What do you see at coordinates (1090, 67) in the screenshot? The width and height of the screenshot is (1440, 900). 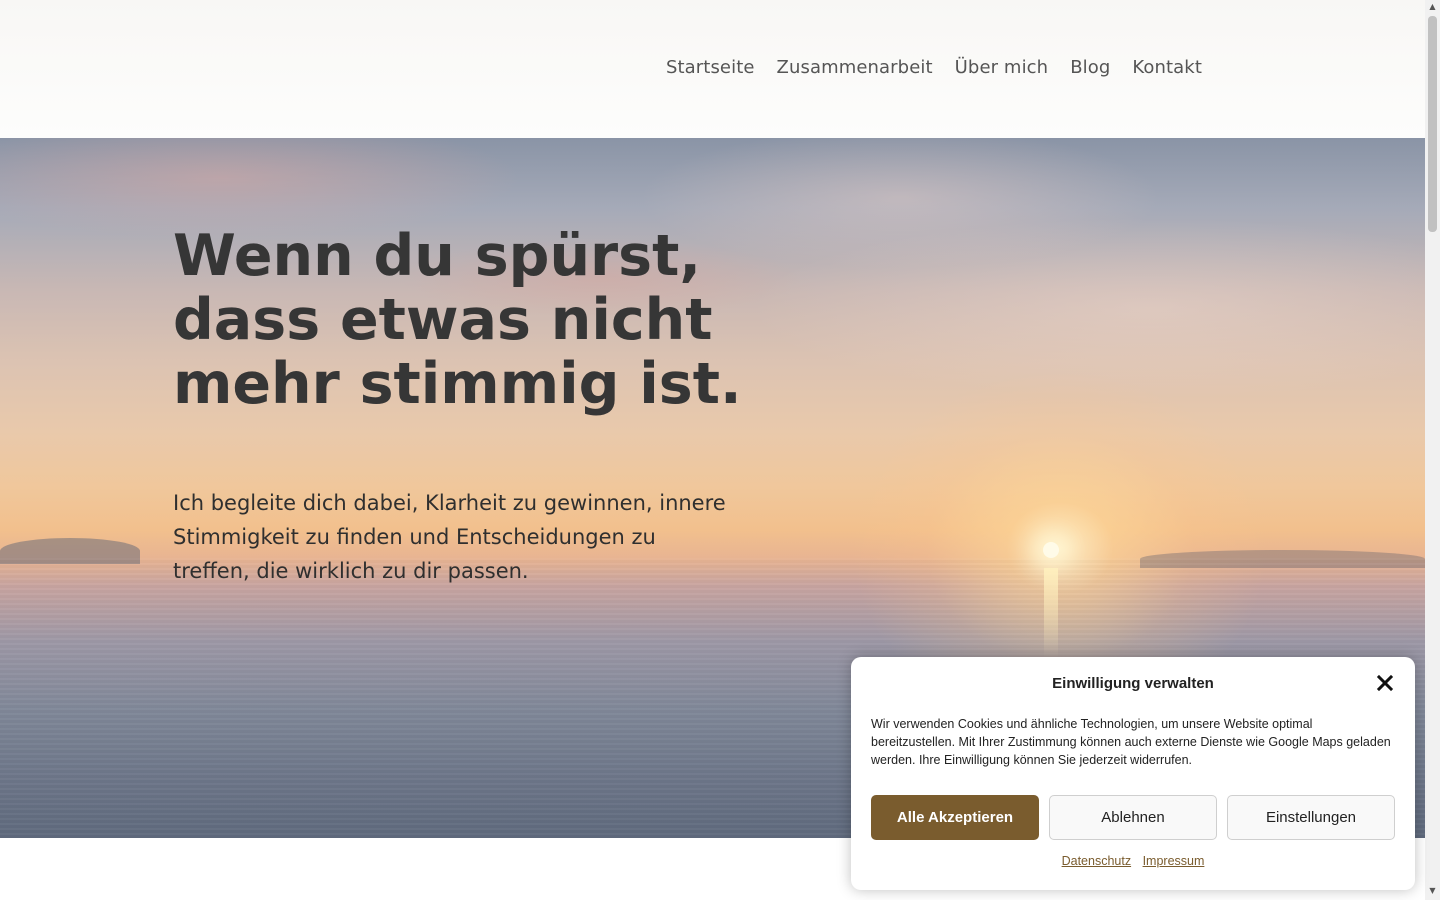 I see `nav-item-blog: Blog` at bounding box center [1090, 67].